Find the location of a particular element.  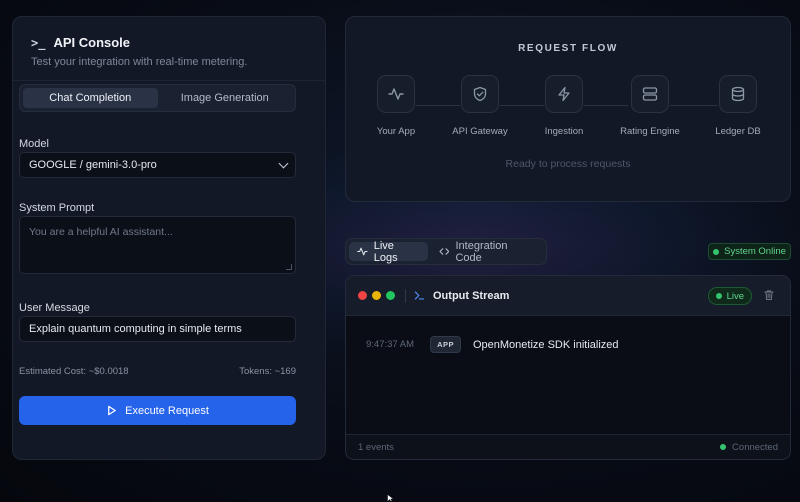

flow-node-ingestion: Ingestion is located at coordinates (564, 106).